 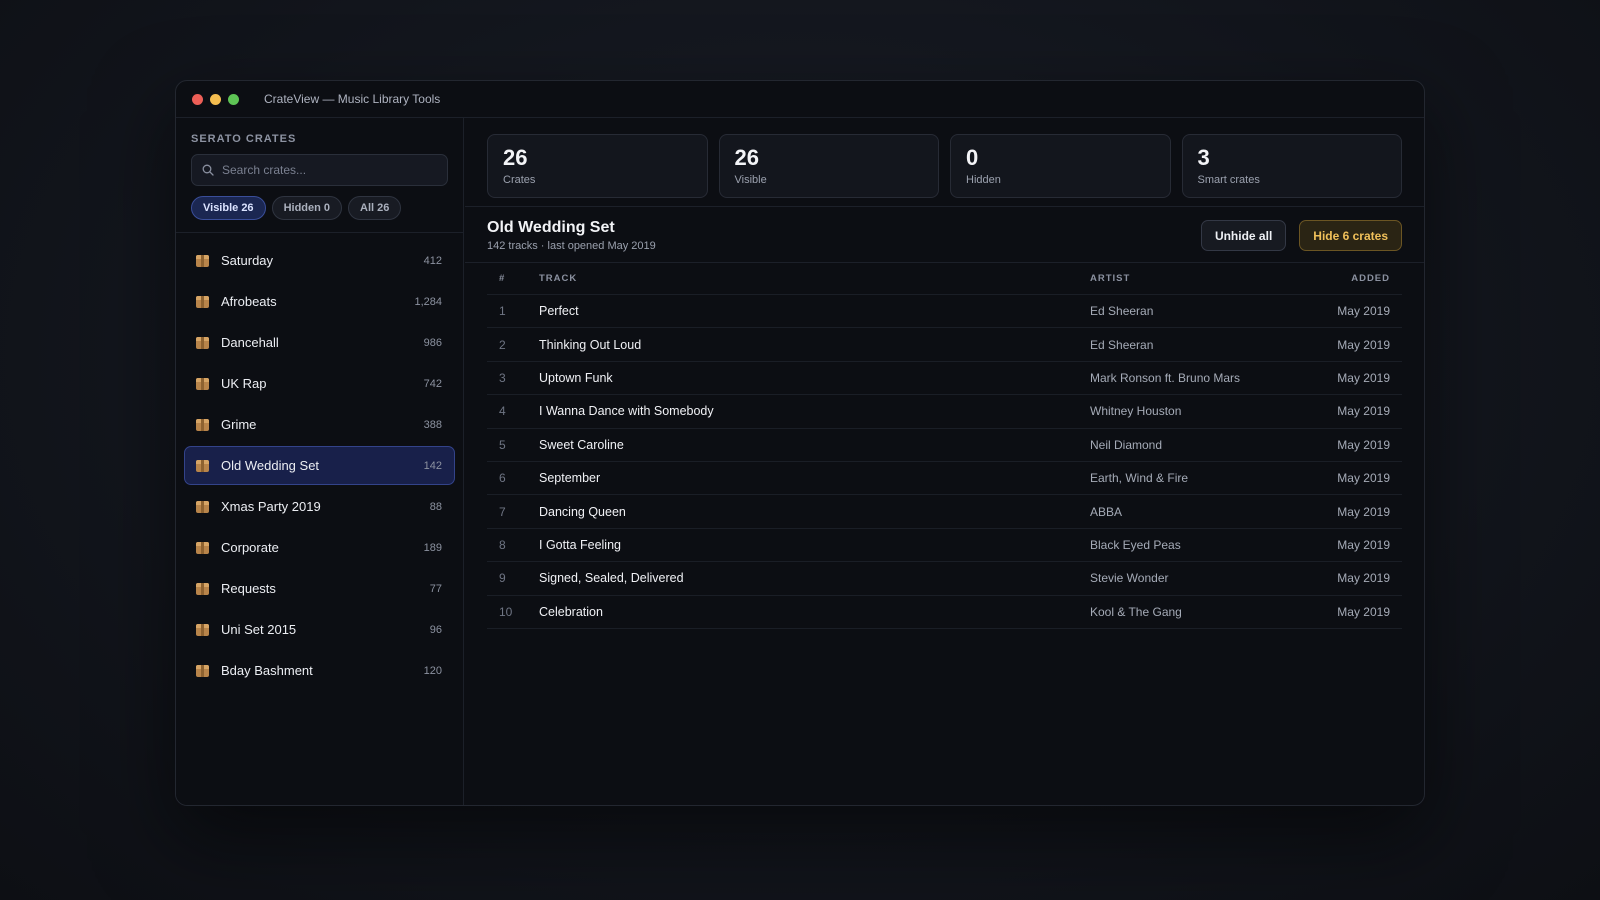 I want to click on hide-crates-button: Hide 6 crates, so click(x=1350, y=235).